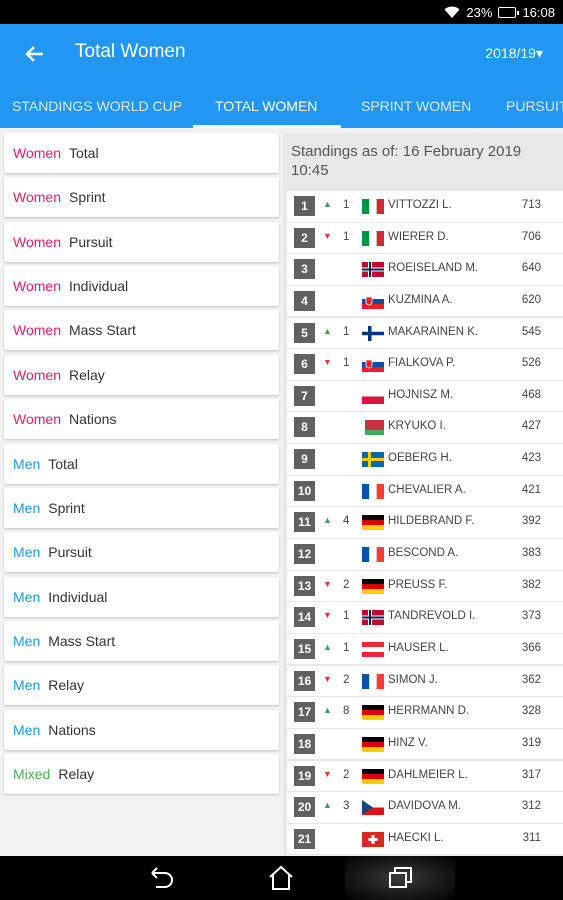 The height and width of the screenshot is (900, 563). Describe the element at coordinates (531, 679) in the screenshot. I see `athlete-points: 362` at that location.